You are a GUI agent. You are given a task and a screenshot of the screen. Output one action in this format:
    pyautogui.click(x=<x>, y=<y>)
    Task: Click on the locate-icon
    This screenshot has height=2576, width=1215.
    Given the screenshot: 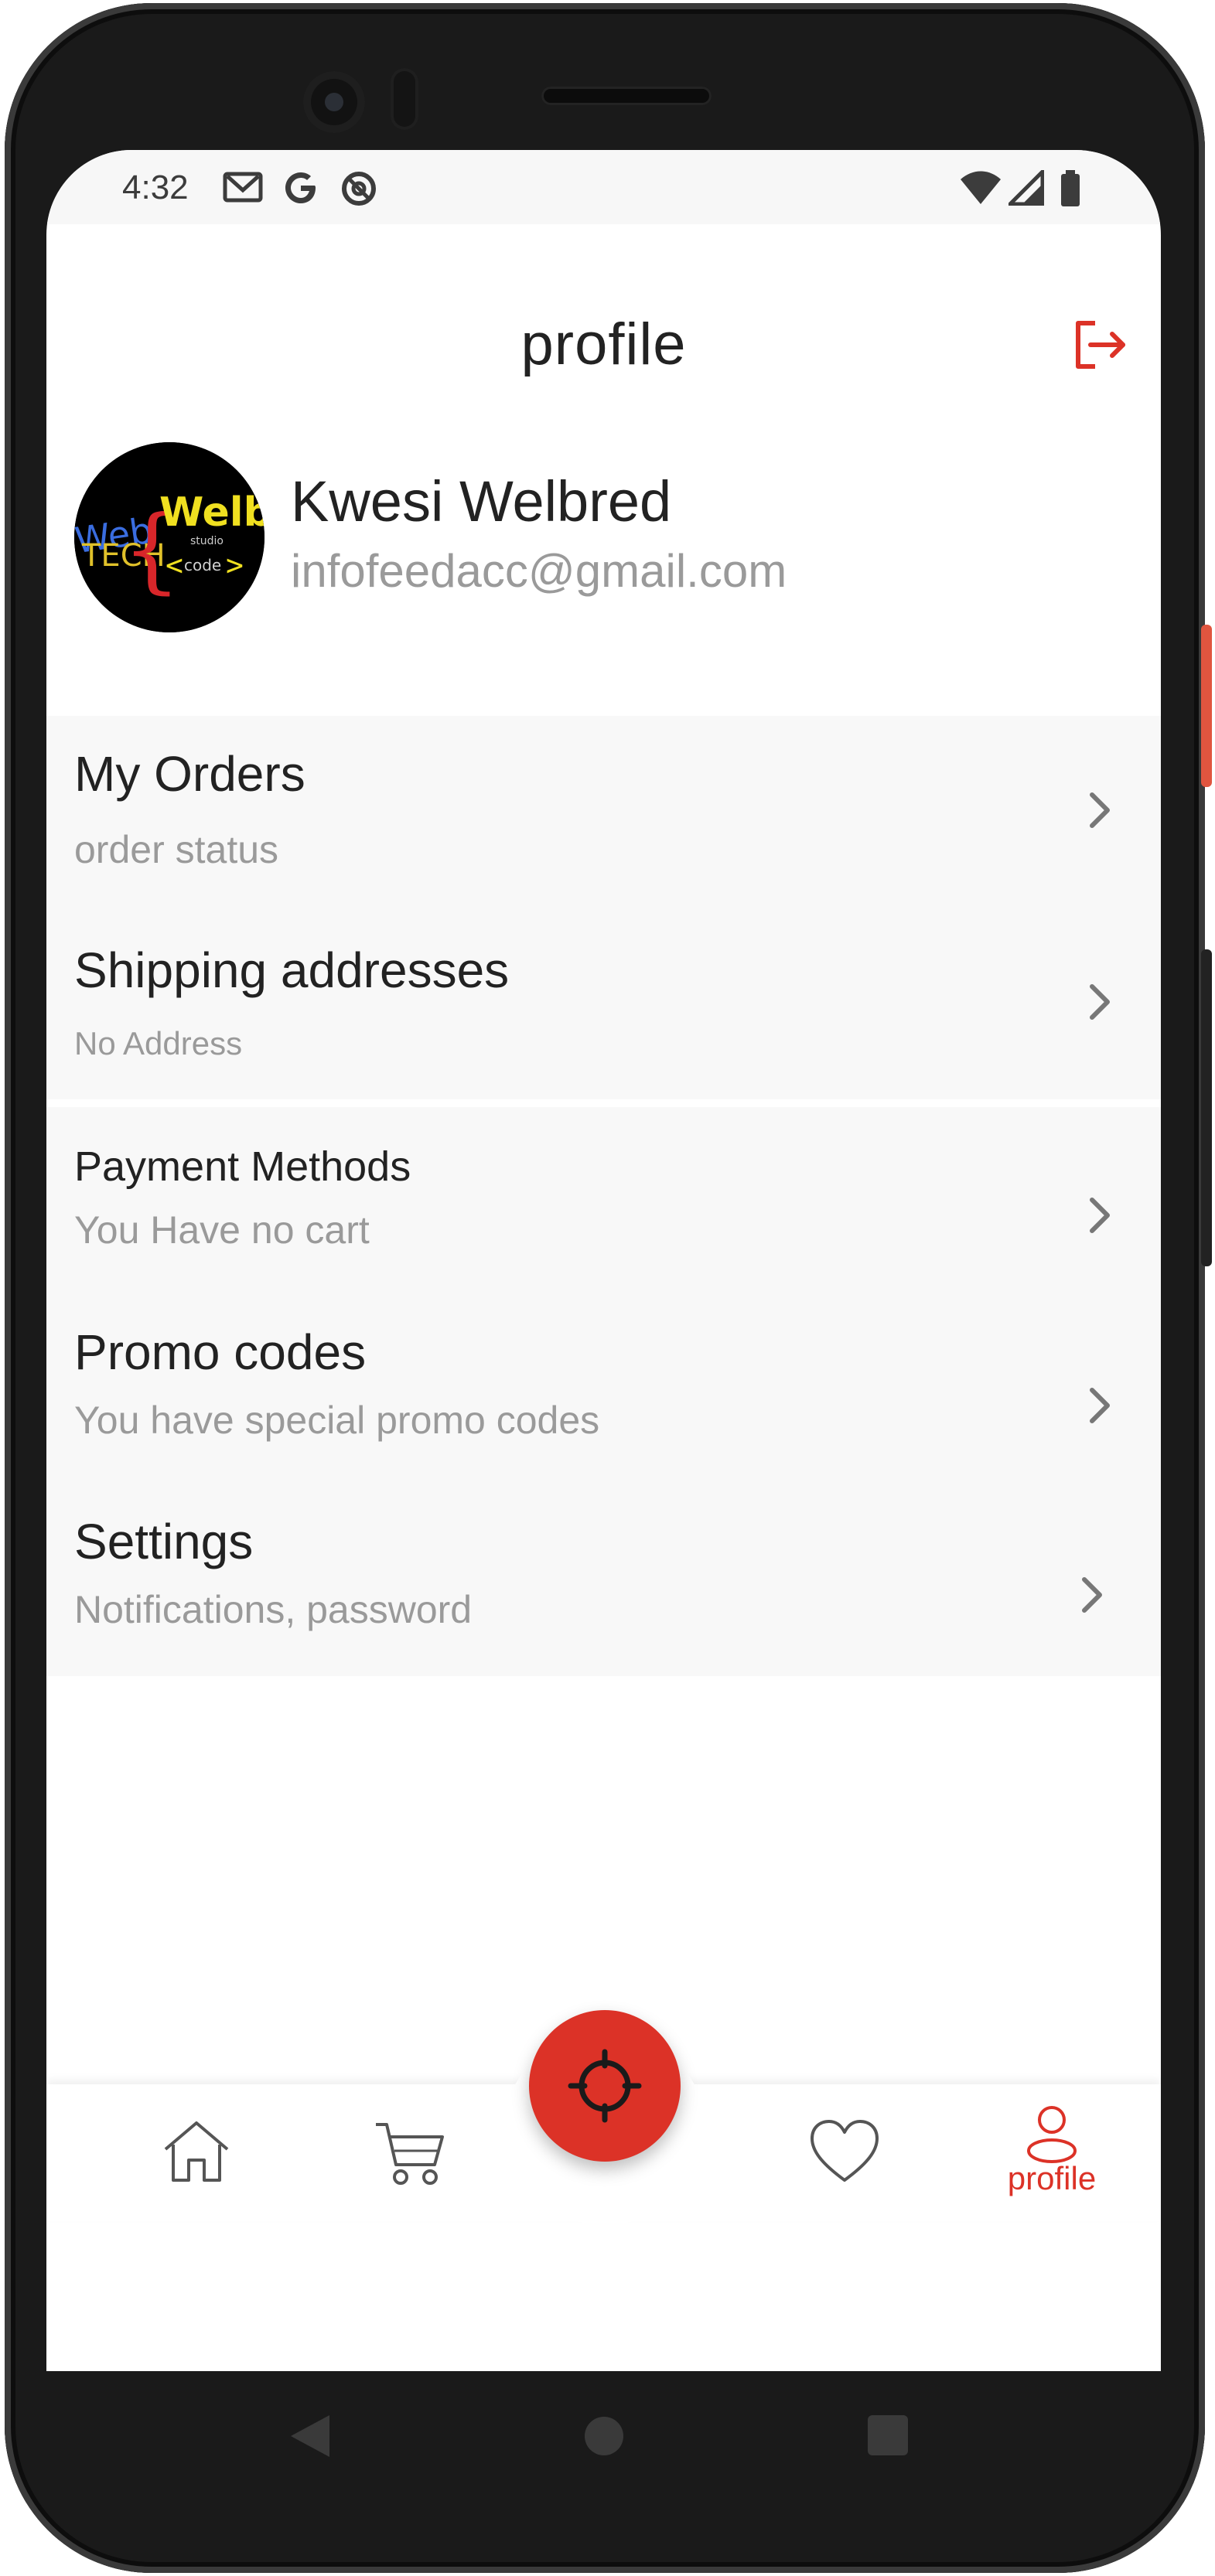 What is the action you would take?
    pyautogui.click(x=605, y=2086)
    